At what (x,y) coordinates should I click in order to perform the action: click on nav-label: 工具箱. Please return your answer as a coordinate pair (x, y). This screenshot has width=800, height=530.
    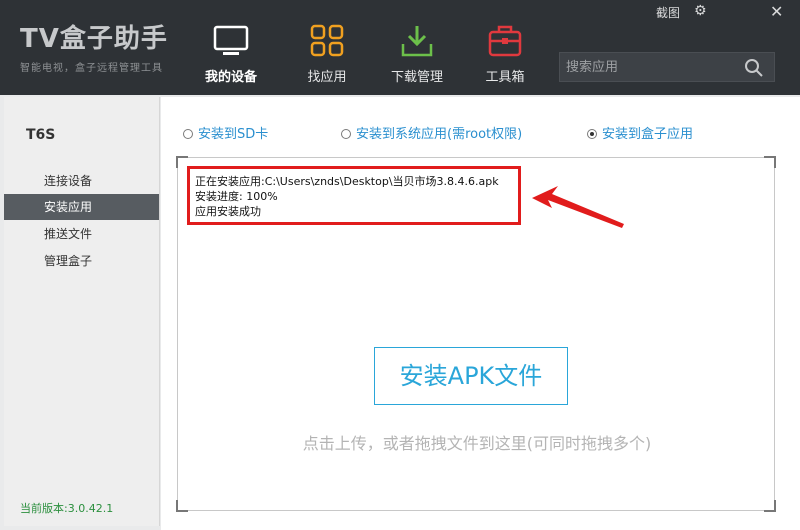
    Looking at the image, I should click on (505, 77).